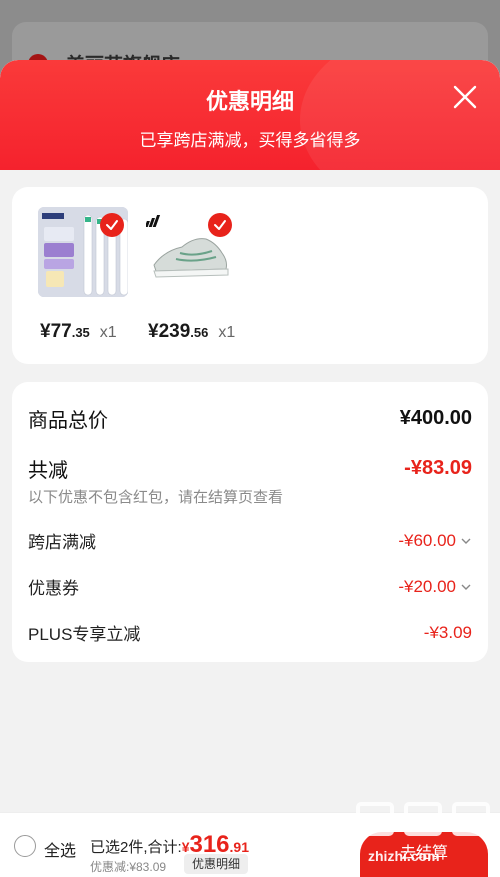 The image size is (500, 877). I want to click on discount-line: PLUS专享立减 -¥3.09, so click(250, 632).